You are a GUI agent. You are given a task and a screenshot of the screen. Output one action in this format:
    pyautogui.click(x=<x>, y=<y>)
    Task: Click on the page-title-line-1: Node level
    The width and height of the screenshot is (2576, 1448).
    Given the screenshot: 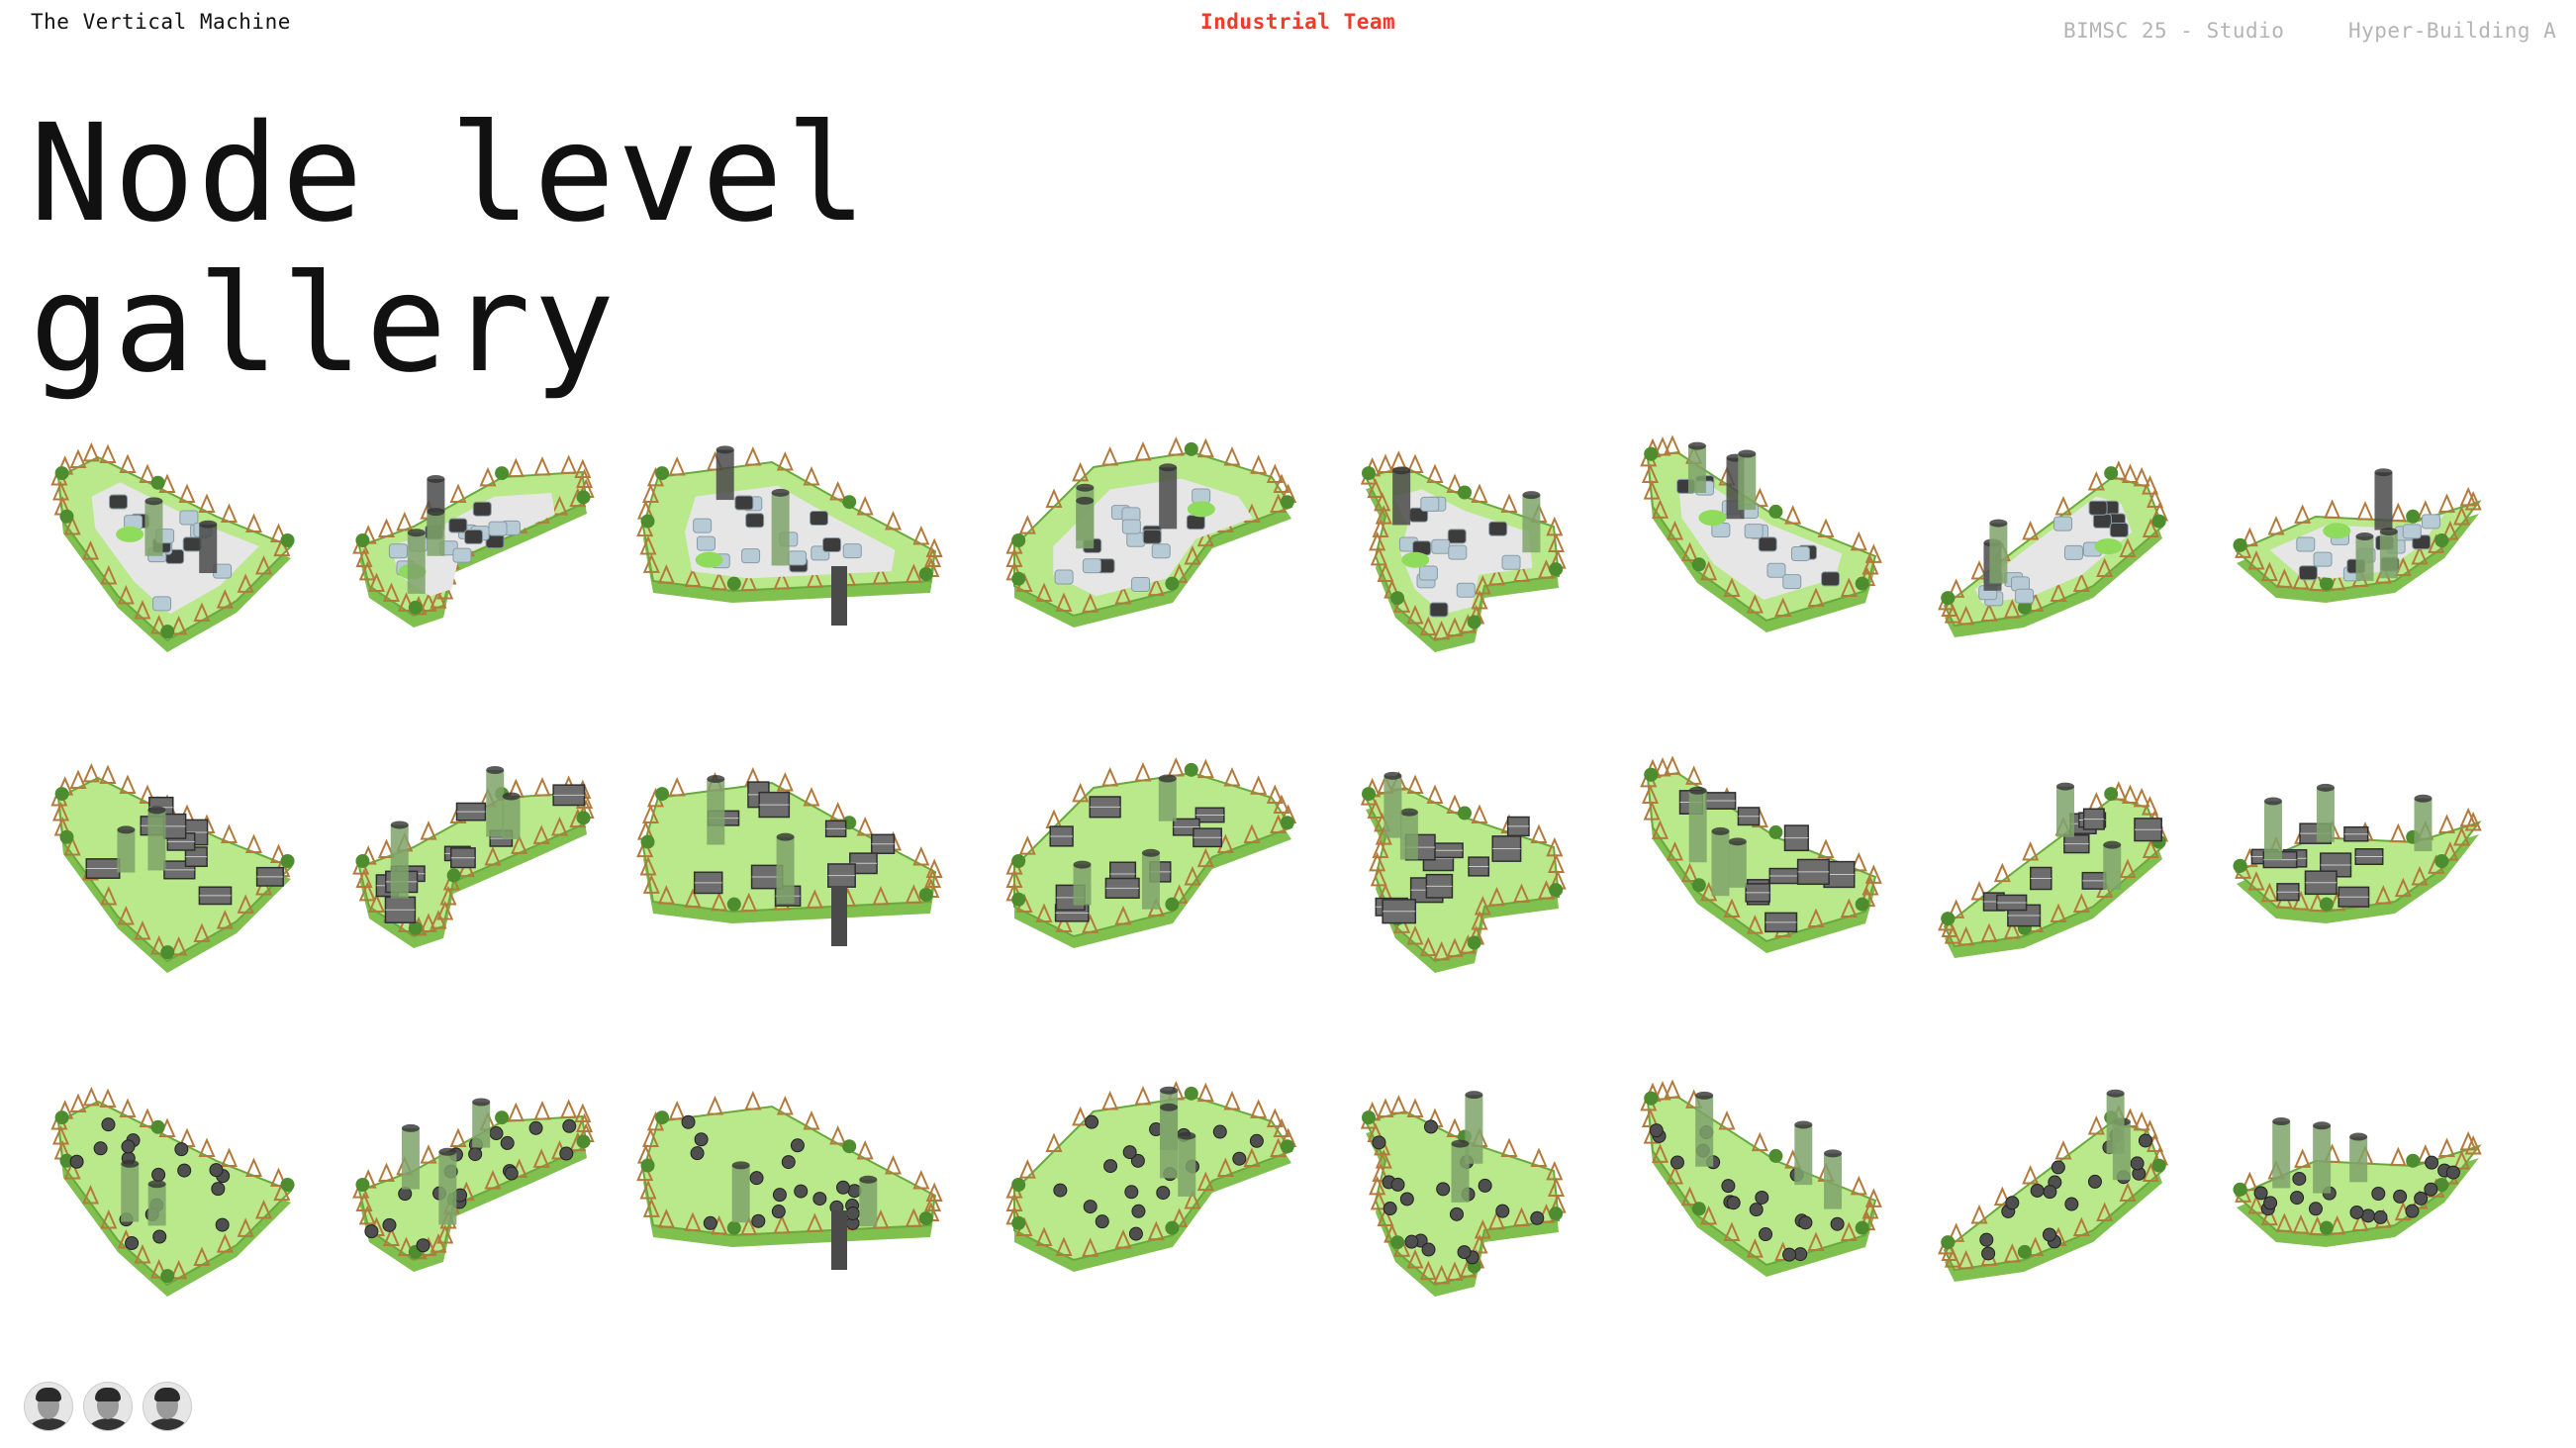 What is the action you would take?
    pyautogui.click(x=450, y=174)
    